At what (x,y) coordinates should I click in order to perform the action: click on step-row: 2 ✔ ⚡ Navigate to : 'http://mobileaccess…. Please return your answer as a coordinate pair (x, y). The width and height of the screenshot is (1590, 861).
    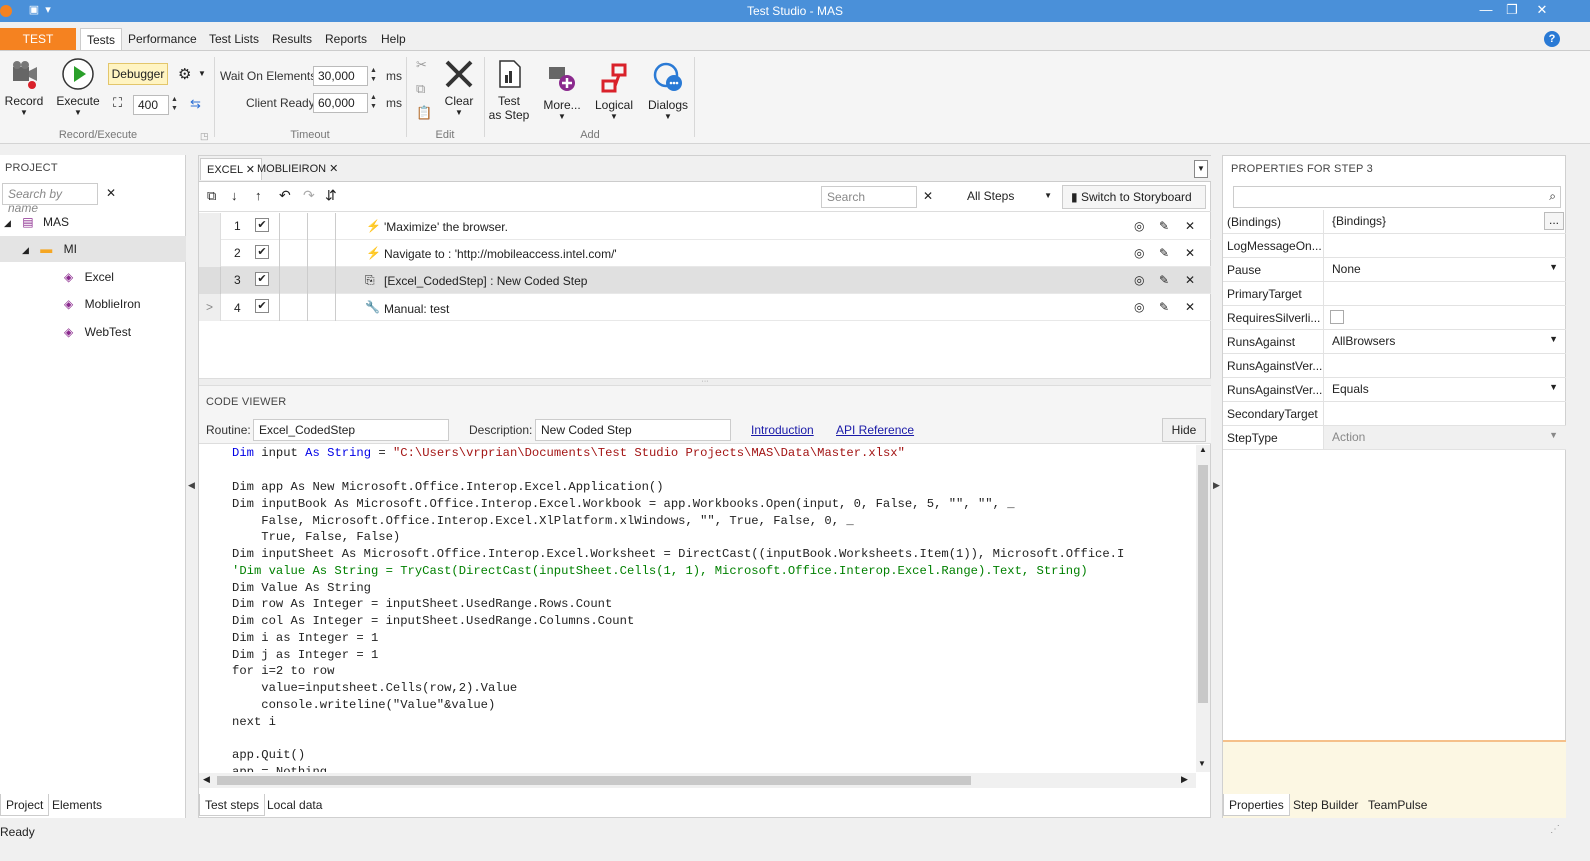
    Looking at the image, I should click on (705, 253).